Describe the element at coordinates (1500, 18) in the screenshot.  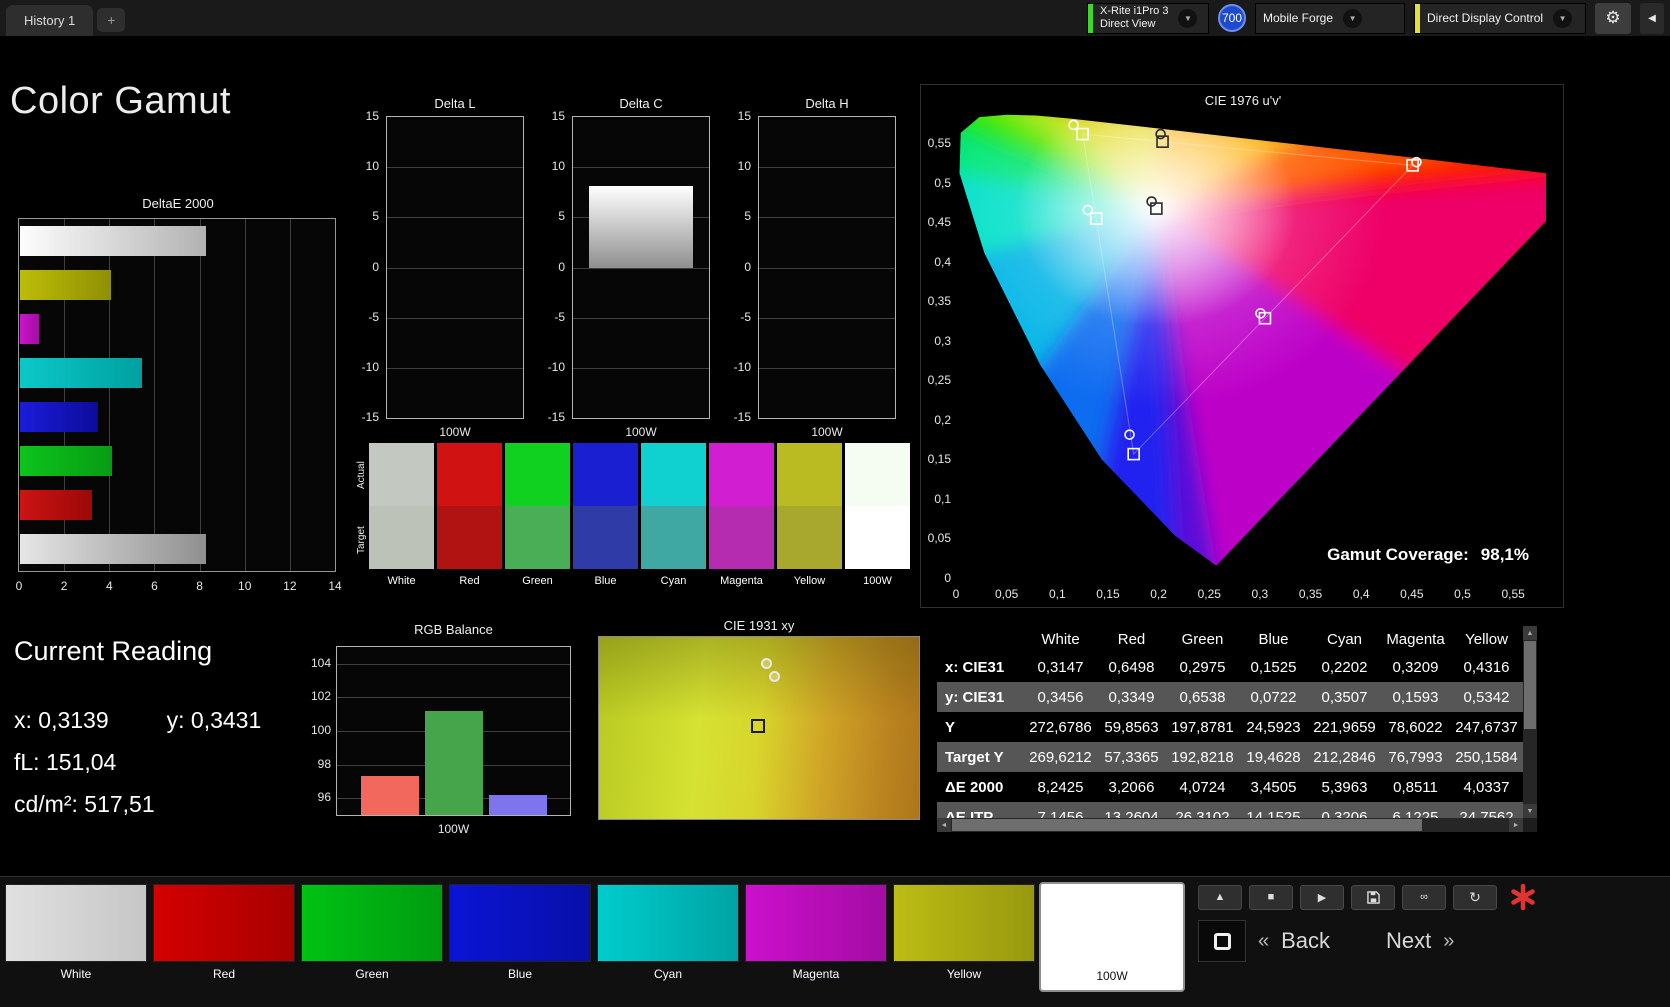
I see `display-control-dropdown: Direct Display Control ▼` at that location.